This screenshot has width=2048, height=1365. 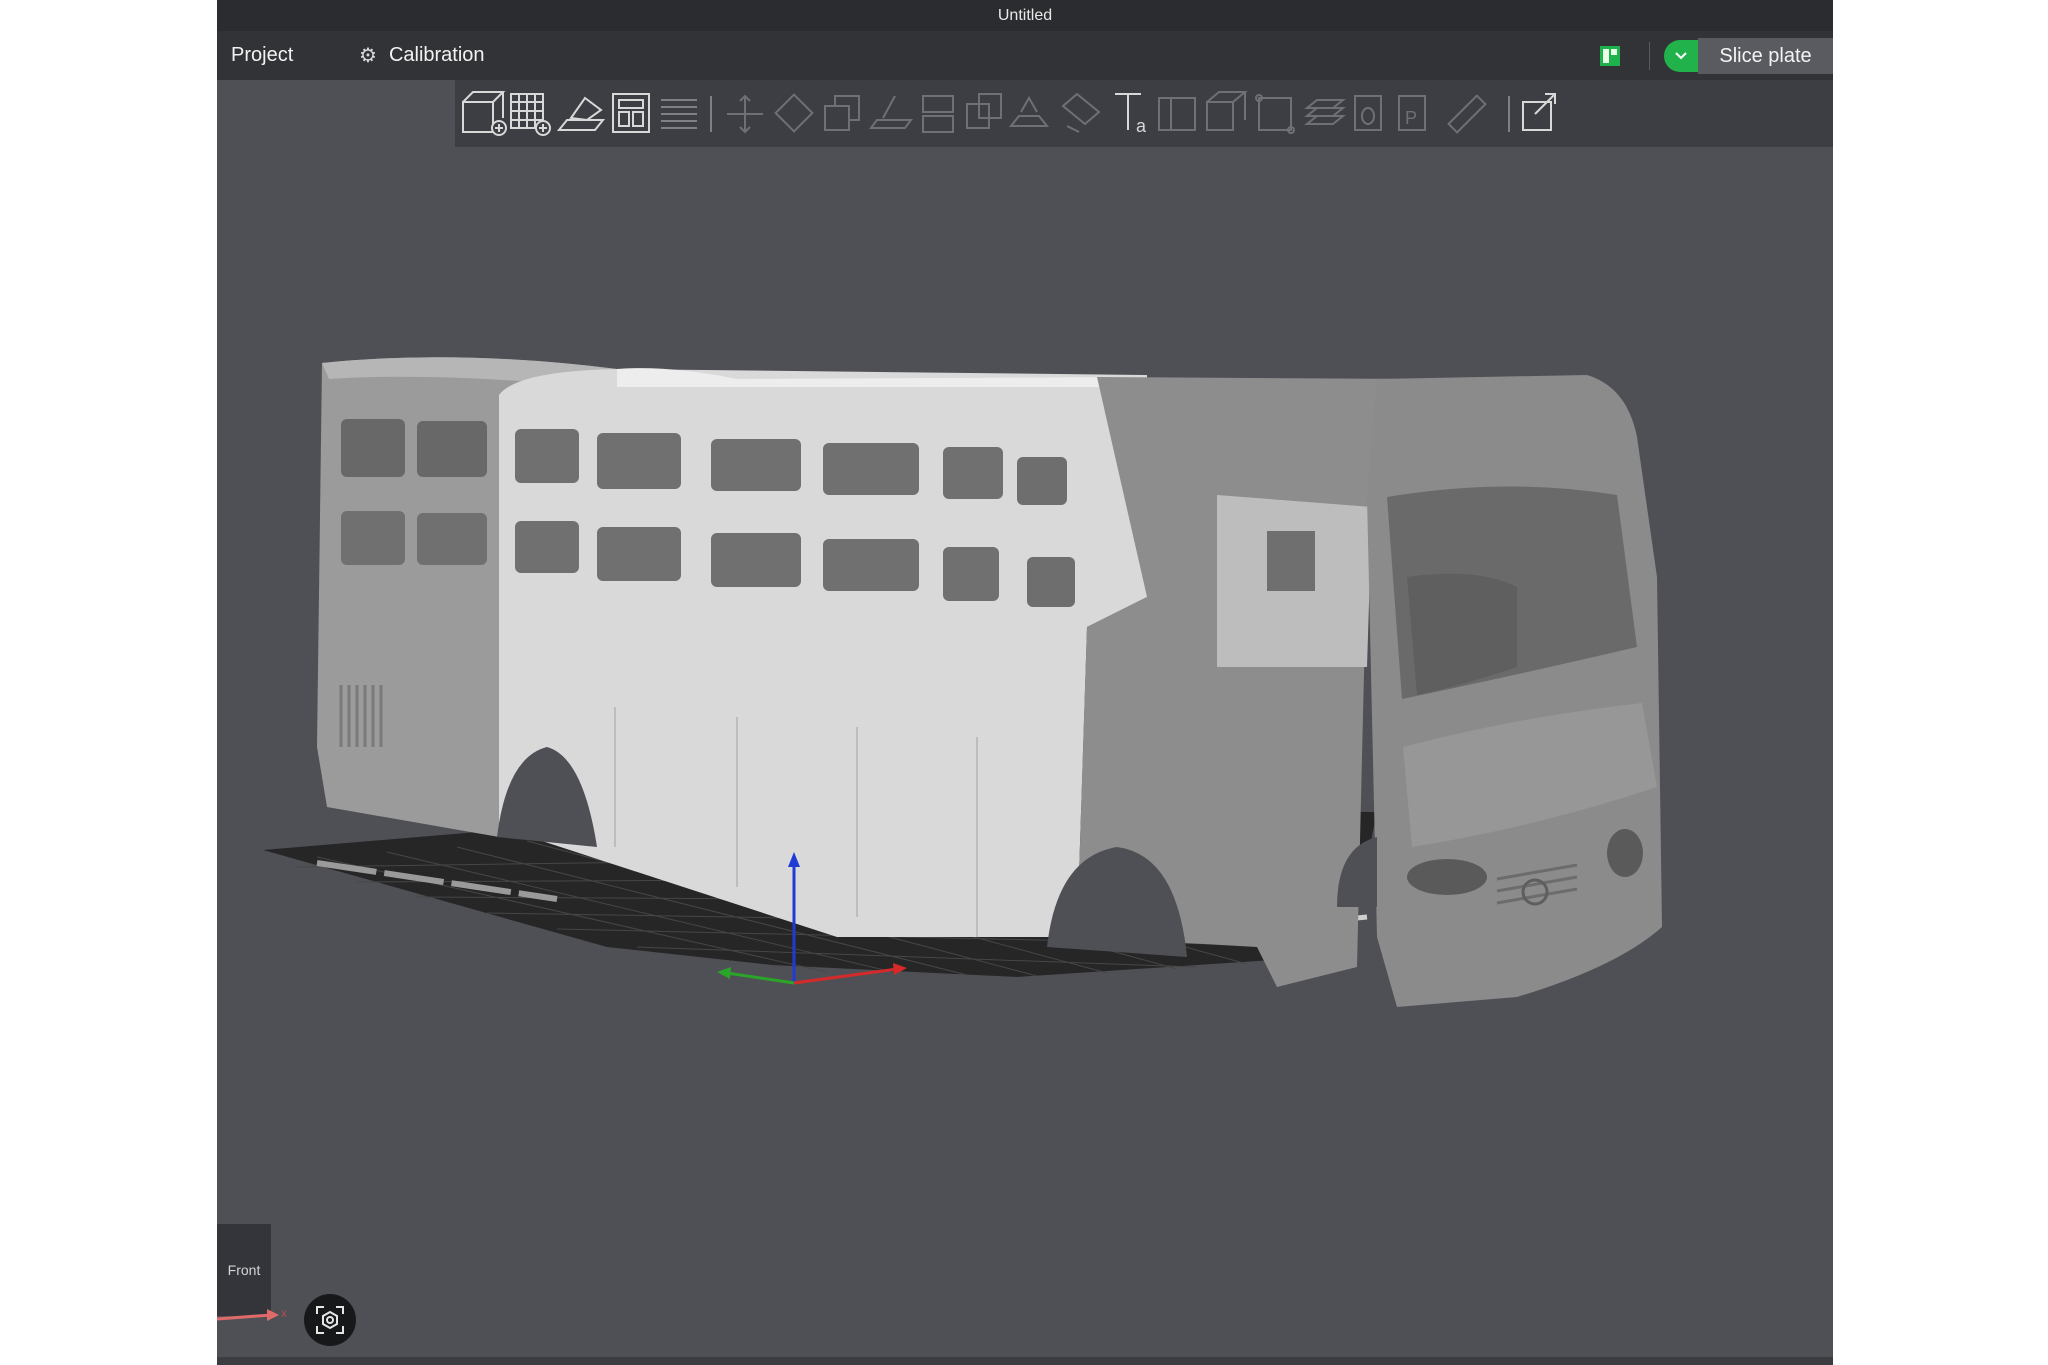 What do you see at coordinates (1029, 111) in the screenshot?
I see `support-paint-icon` at bounding box center [1029, 111].